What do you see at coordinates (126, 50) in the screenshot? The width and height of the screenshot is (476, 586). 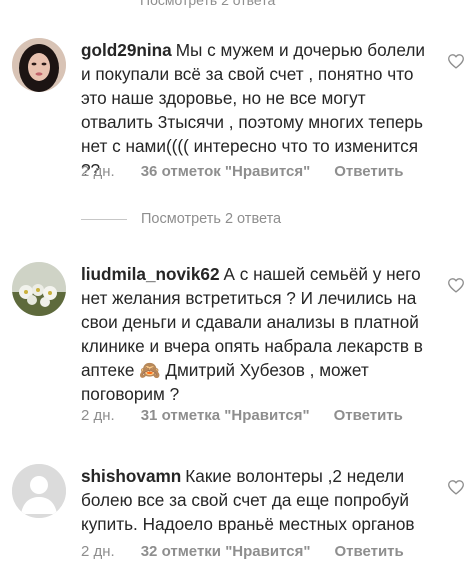 I see `comment-username: gold29nina` at bounding box center [126, 50].